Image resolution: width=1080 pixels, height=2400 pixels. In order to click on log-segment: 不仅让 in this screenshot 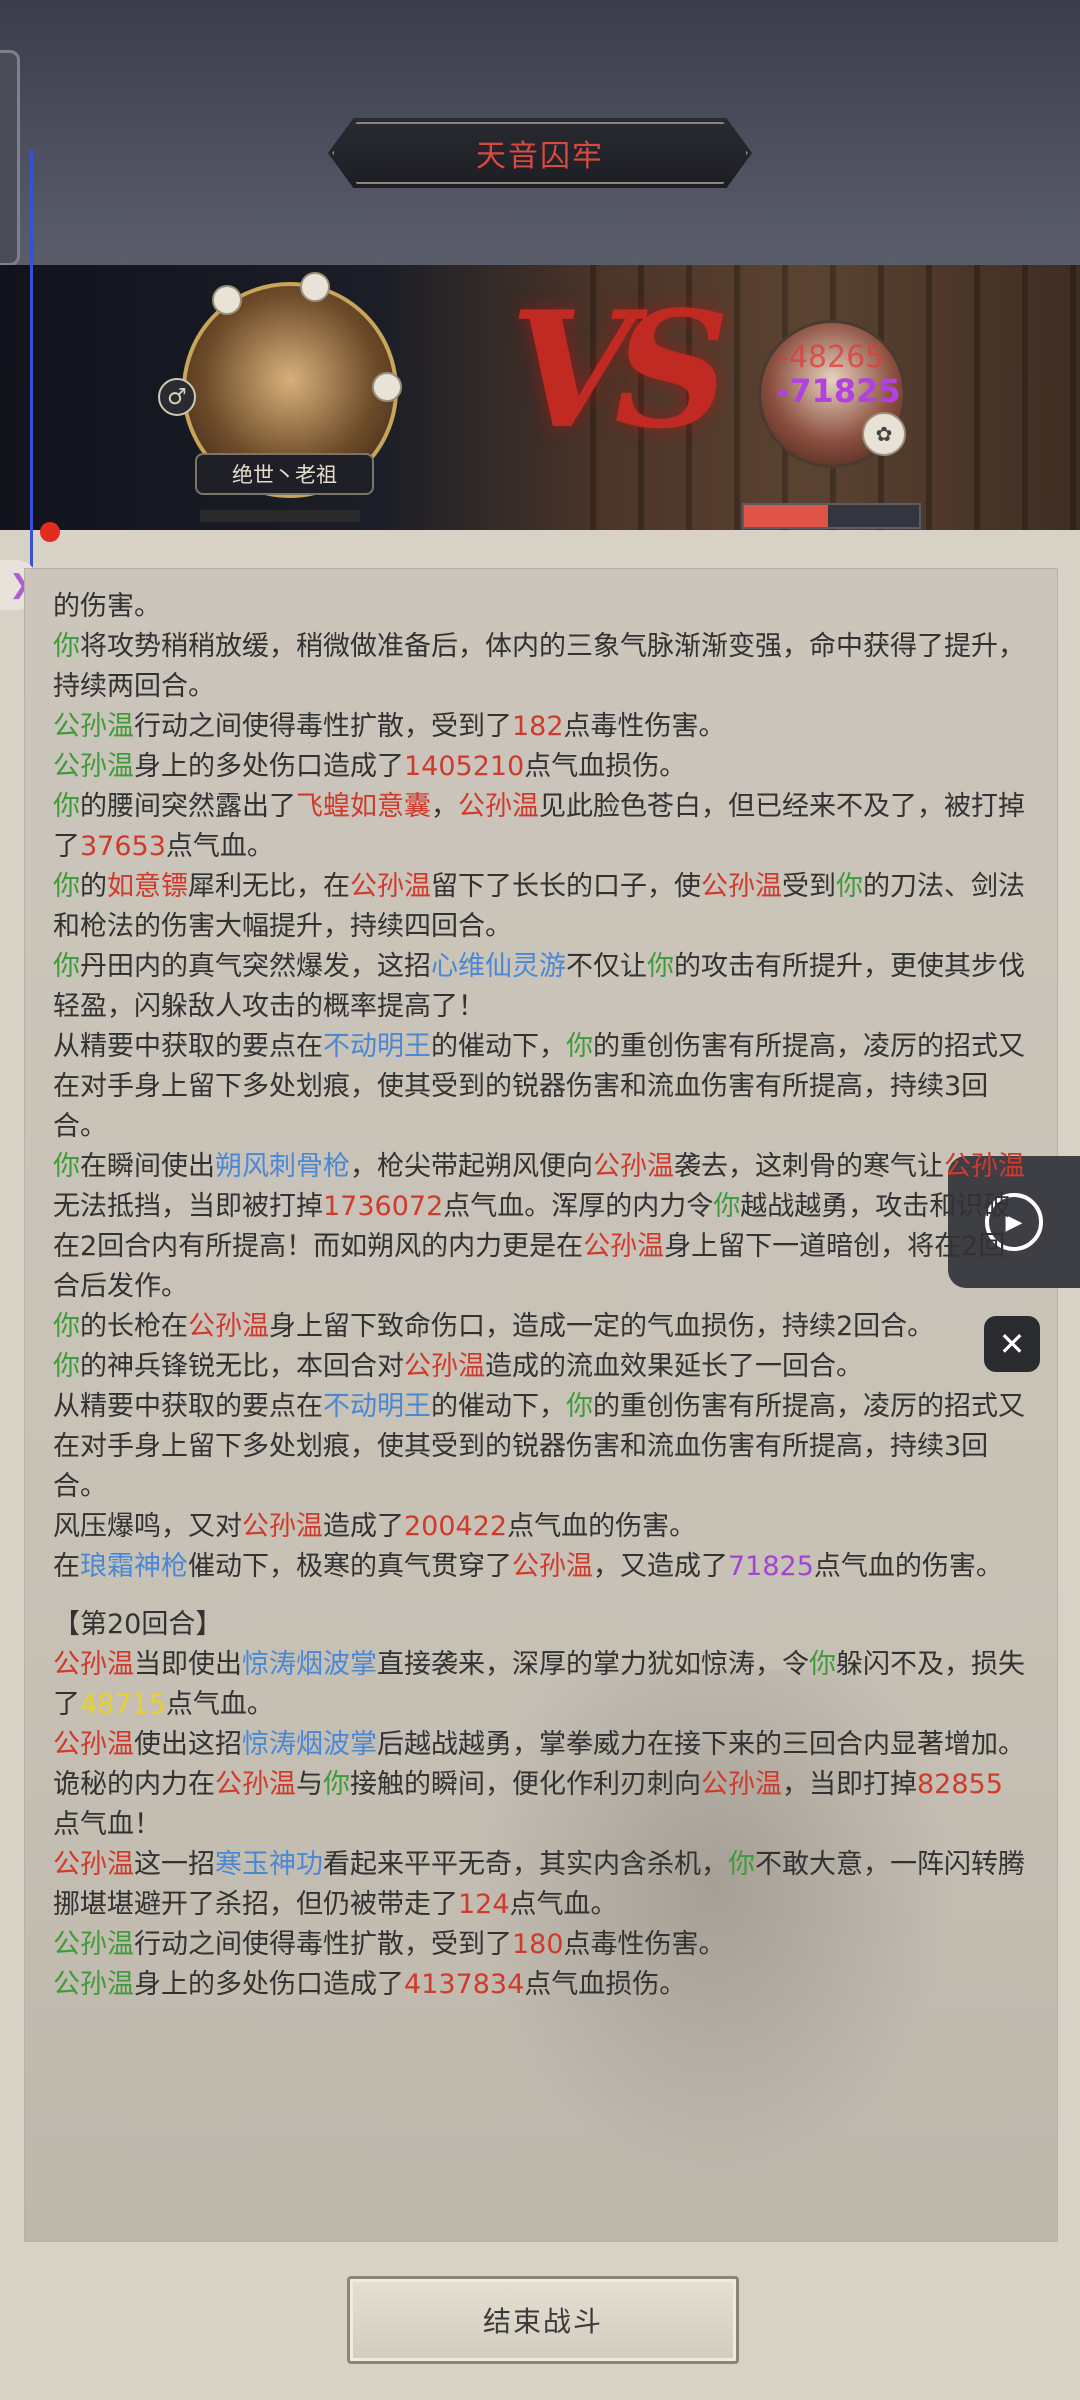, I will do `click(606, 966)`.